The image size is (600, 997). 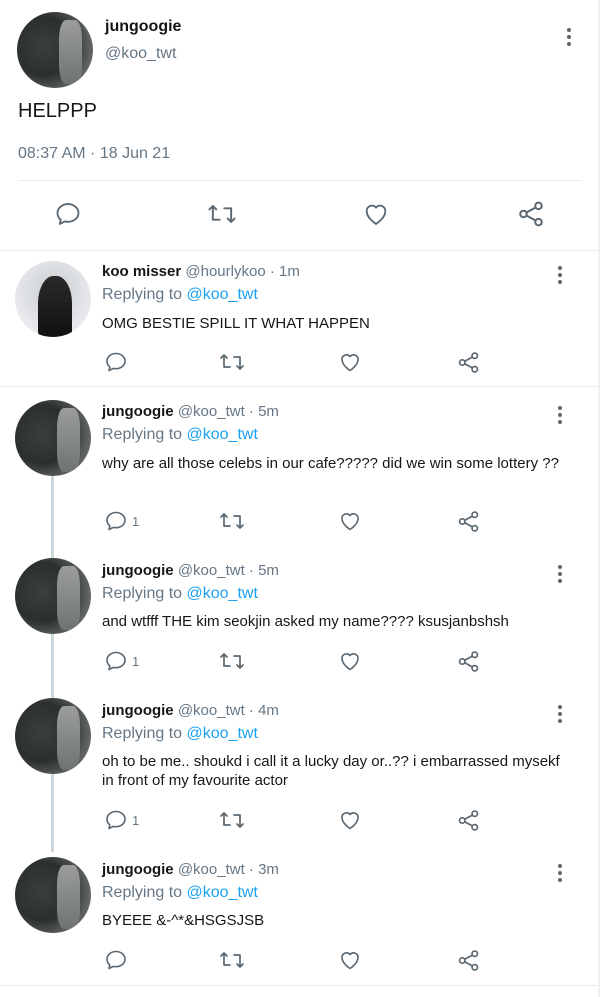 I want to click on reply-text: BYEEE &-^*&HSGSJSB, so click(x=183, y=920).